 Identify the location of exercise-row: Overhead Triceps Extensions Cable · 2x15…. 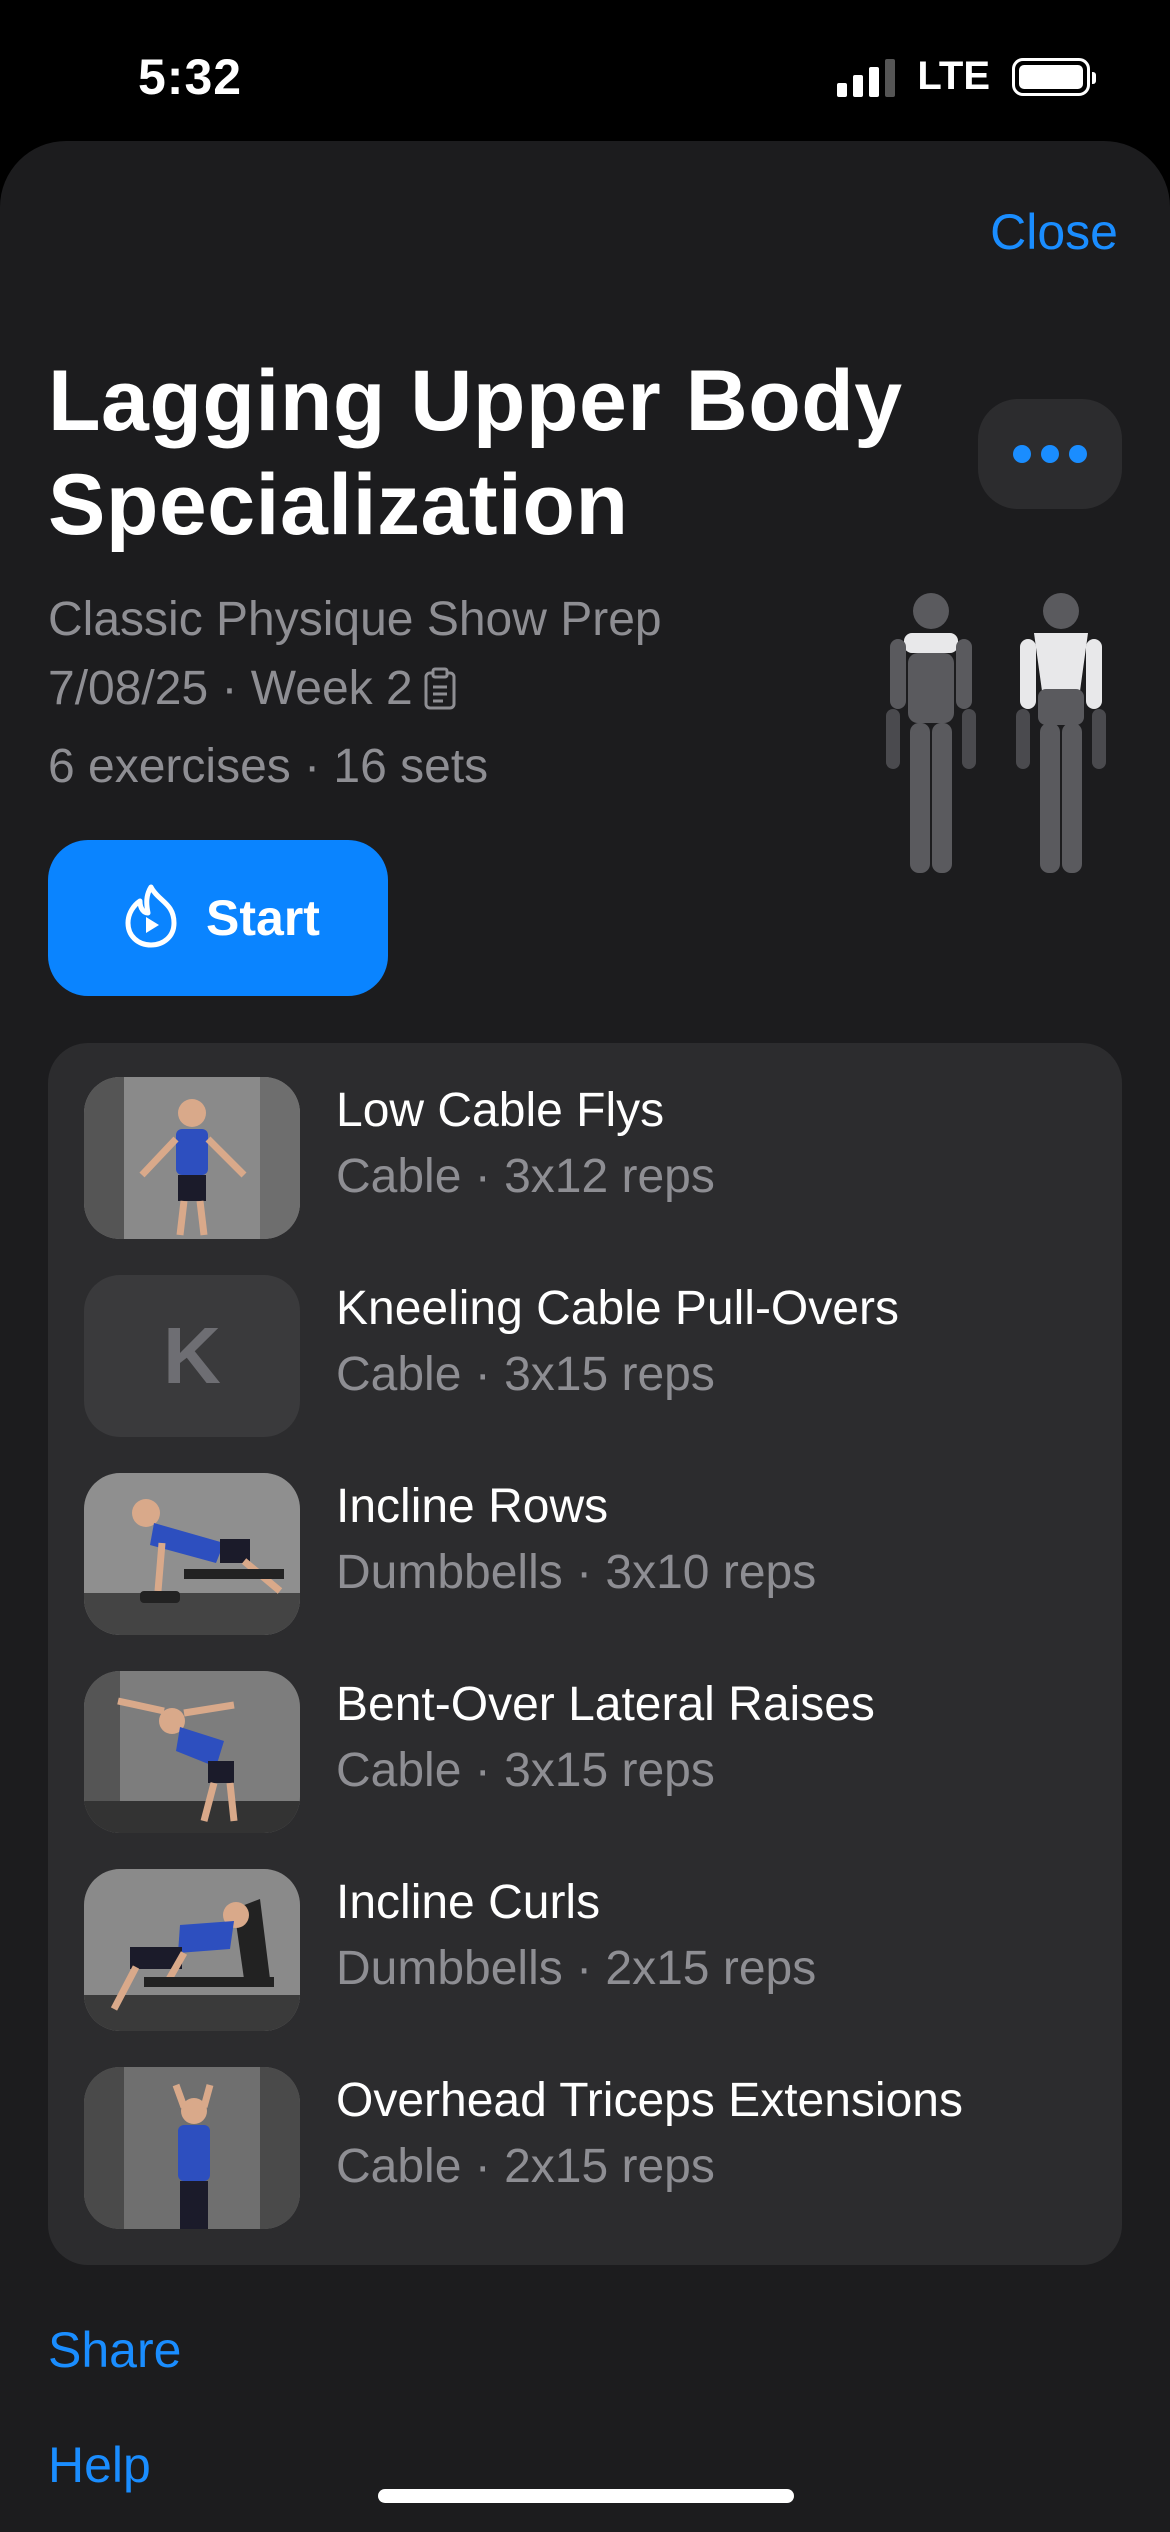
(585, 2166).